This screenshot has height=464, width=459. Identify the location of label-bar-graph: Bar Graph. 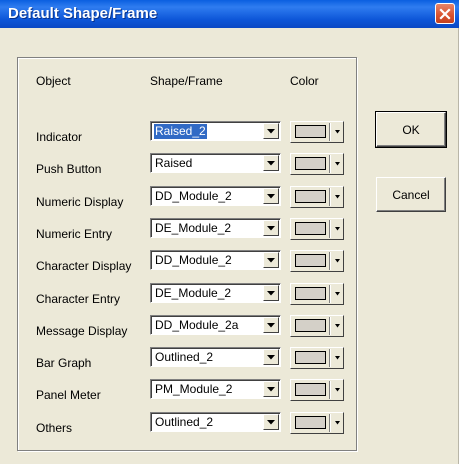
(64, 363).